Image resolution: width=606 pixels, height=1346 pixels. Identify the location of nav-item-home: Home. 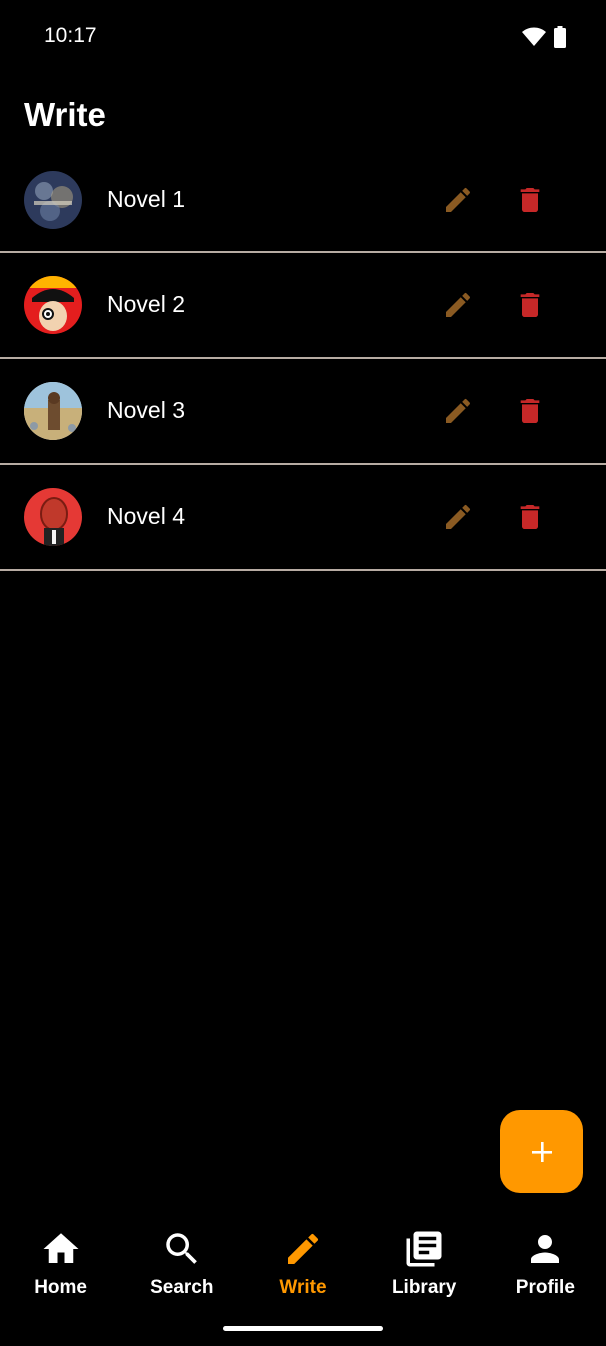
(60, 1265).